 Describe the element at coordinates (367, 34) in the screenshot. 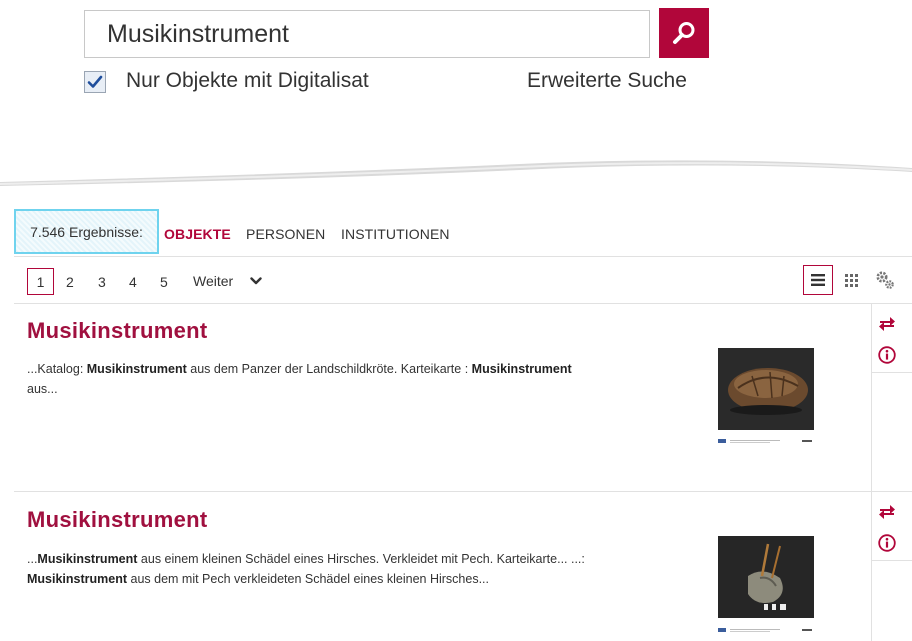

I see `search-input: Musikinstrument` at that location.